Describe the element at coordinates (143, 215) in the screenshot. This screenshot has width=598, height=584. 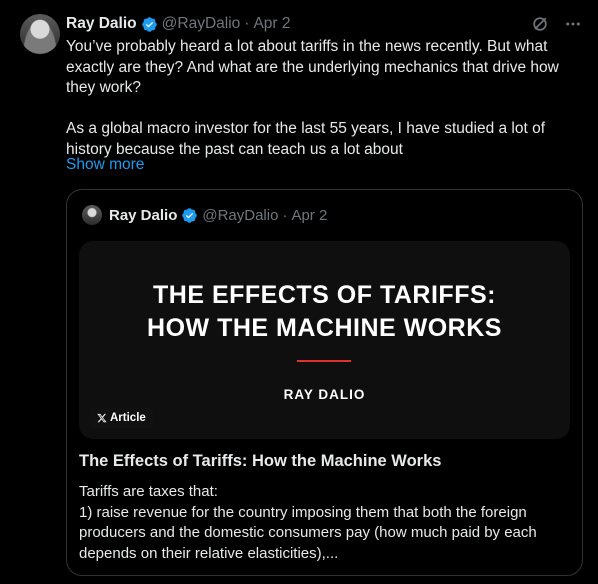
I see `quote-author-name: Ray Dalio` at that location.